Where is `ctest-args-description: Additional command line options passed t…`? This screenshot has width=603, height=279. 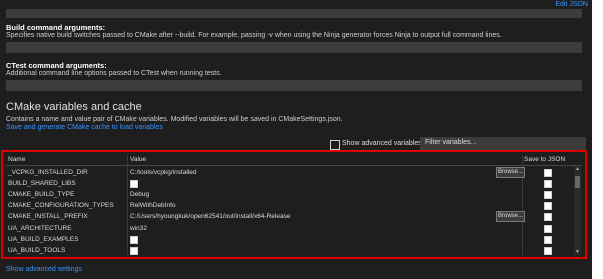 ctest-args-description: Additional command line options passed t… is located at coordinates (114, 73).